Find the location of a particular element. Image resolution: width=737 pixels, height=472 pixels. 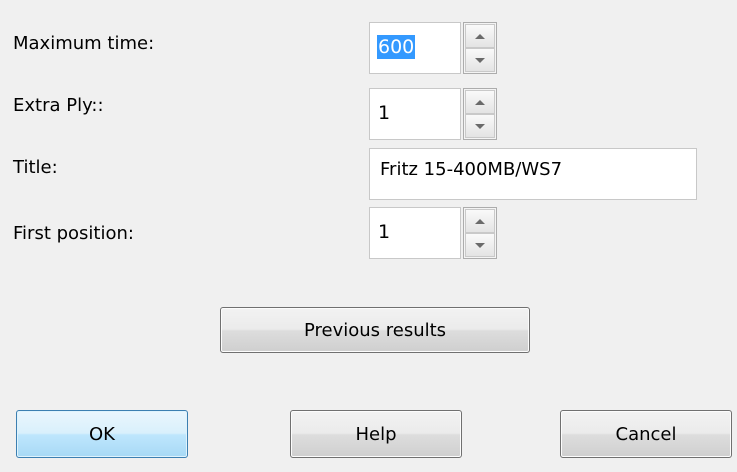

ok-button: OK is located at coordinates (102, 434).